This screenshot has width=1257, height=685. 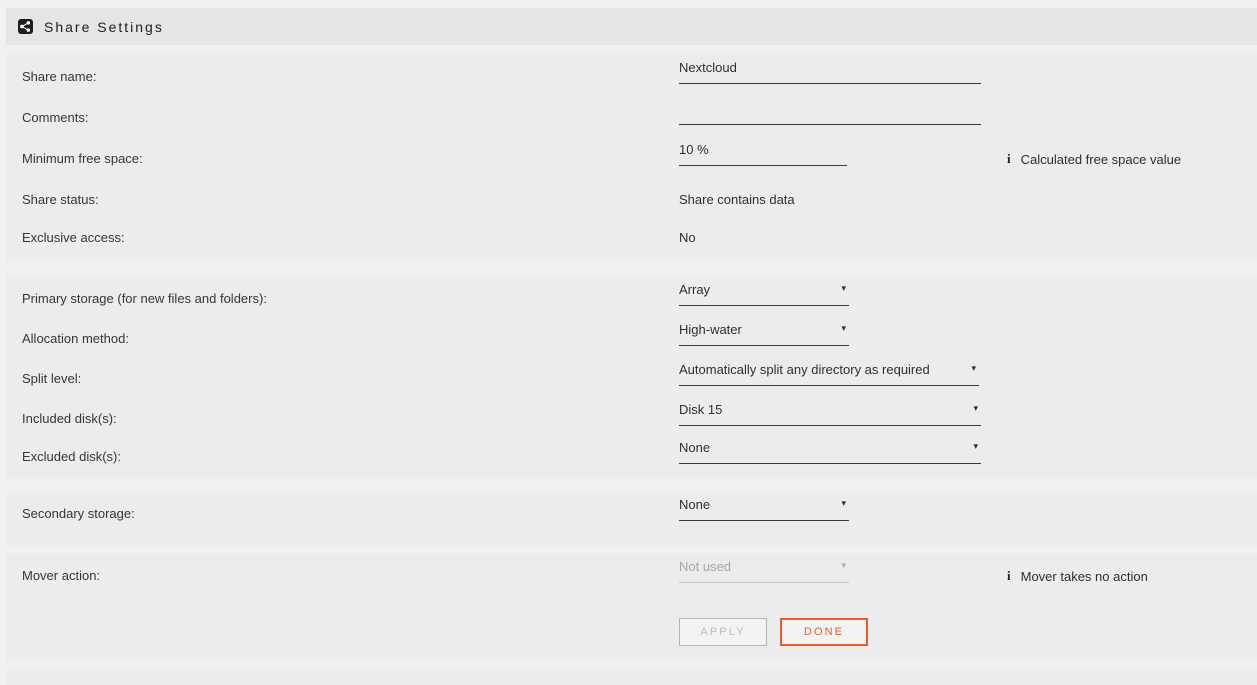 I want to click on comments-field-wrap, so click(x=830, y=118).